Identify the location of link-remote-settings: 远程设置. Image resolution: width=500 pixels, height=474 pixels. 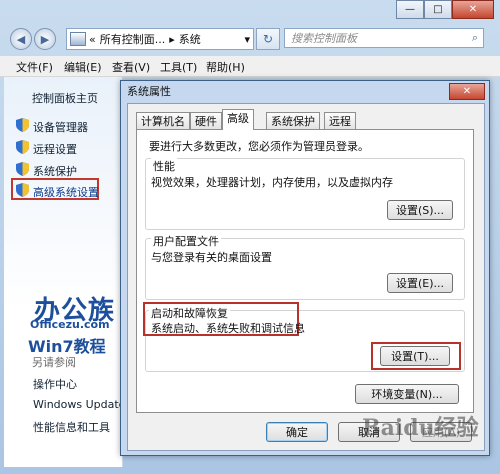
(55, 149).